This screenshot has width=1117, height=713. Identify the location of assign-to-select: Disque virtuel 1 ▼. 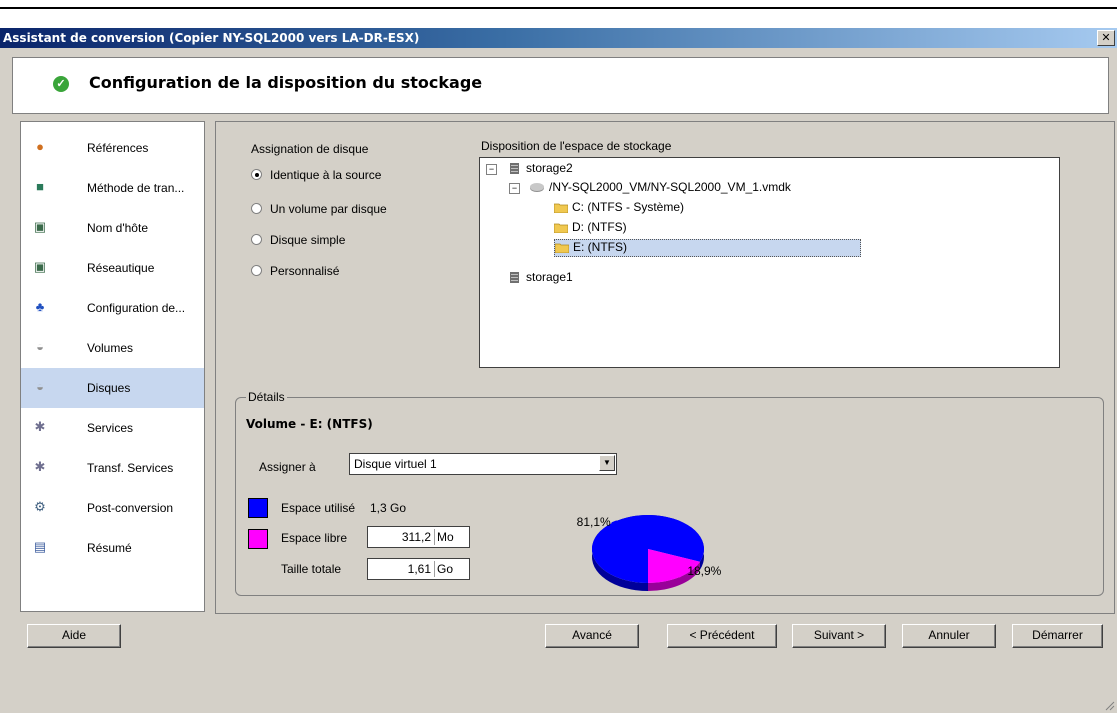
(483, 464).